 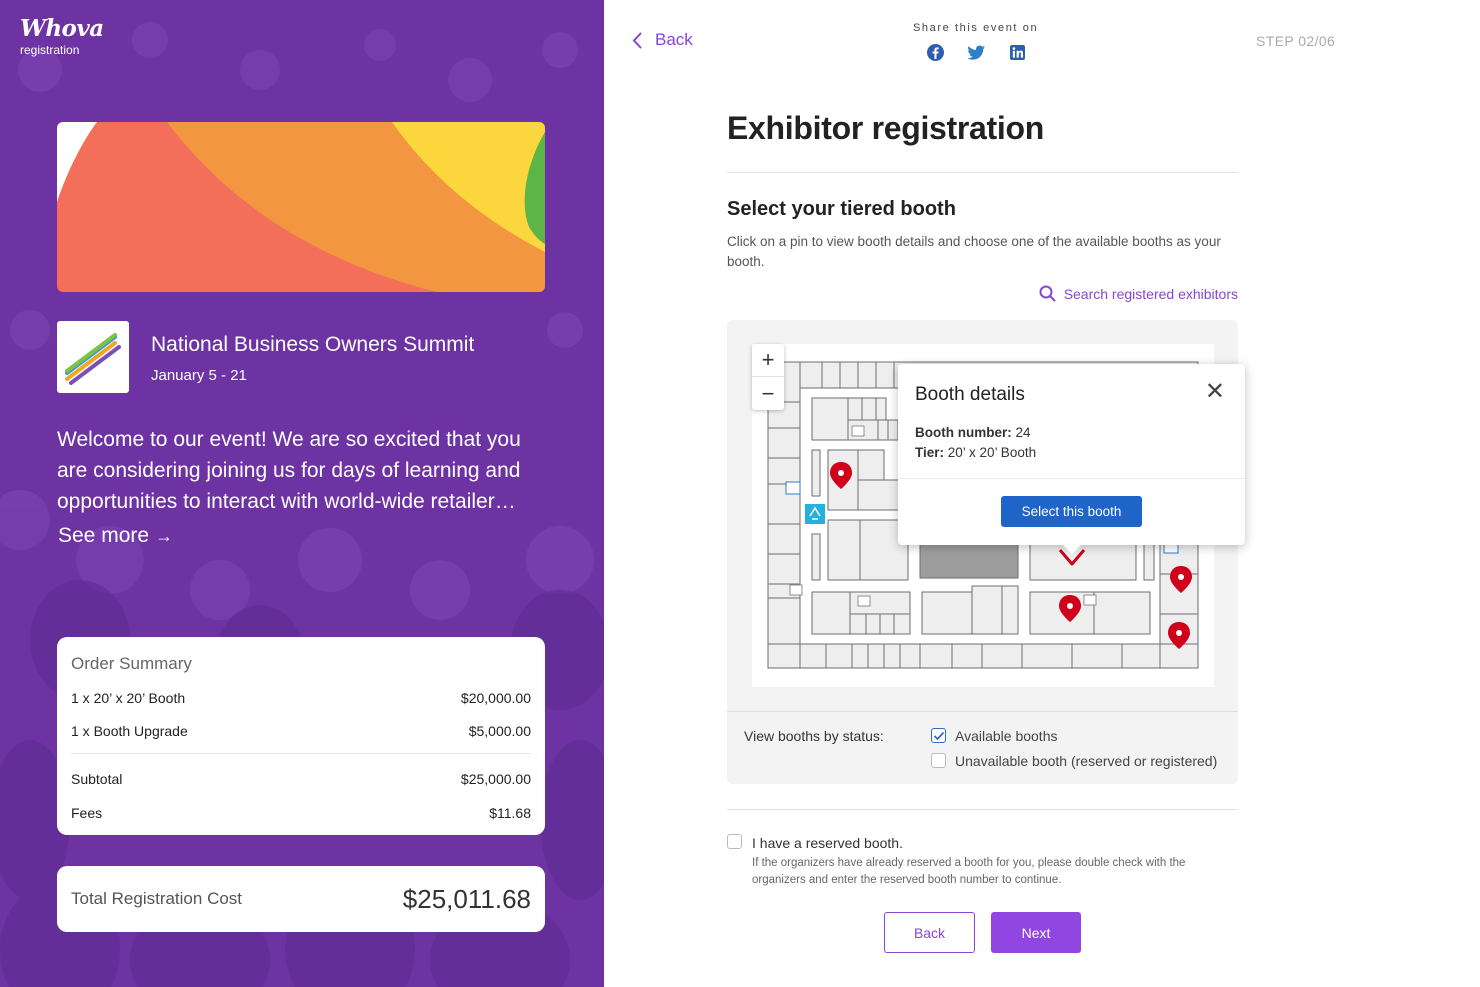 I want to click on booth-number-line: Booth number: 24, so click(x=973, y=432).